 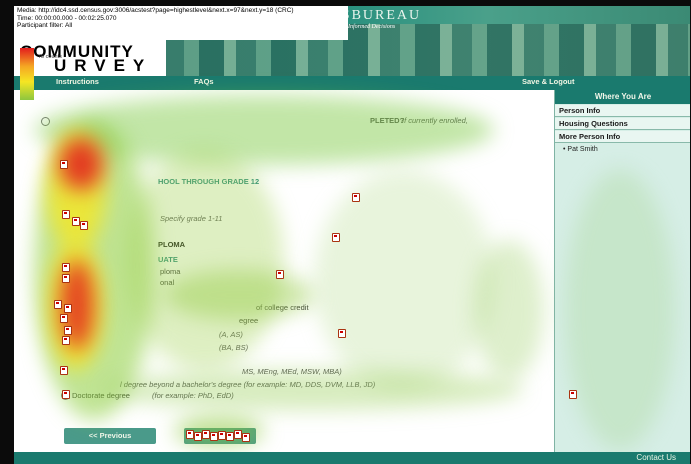 I want to click on logo-survey: URVEY, so click(x=103, y=65).